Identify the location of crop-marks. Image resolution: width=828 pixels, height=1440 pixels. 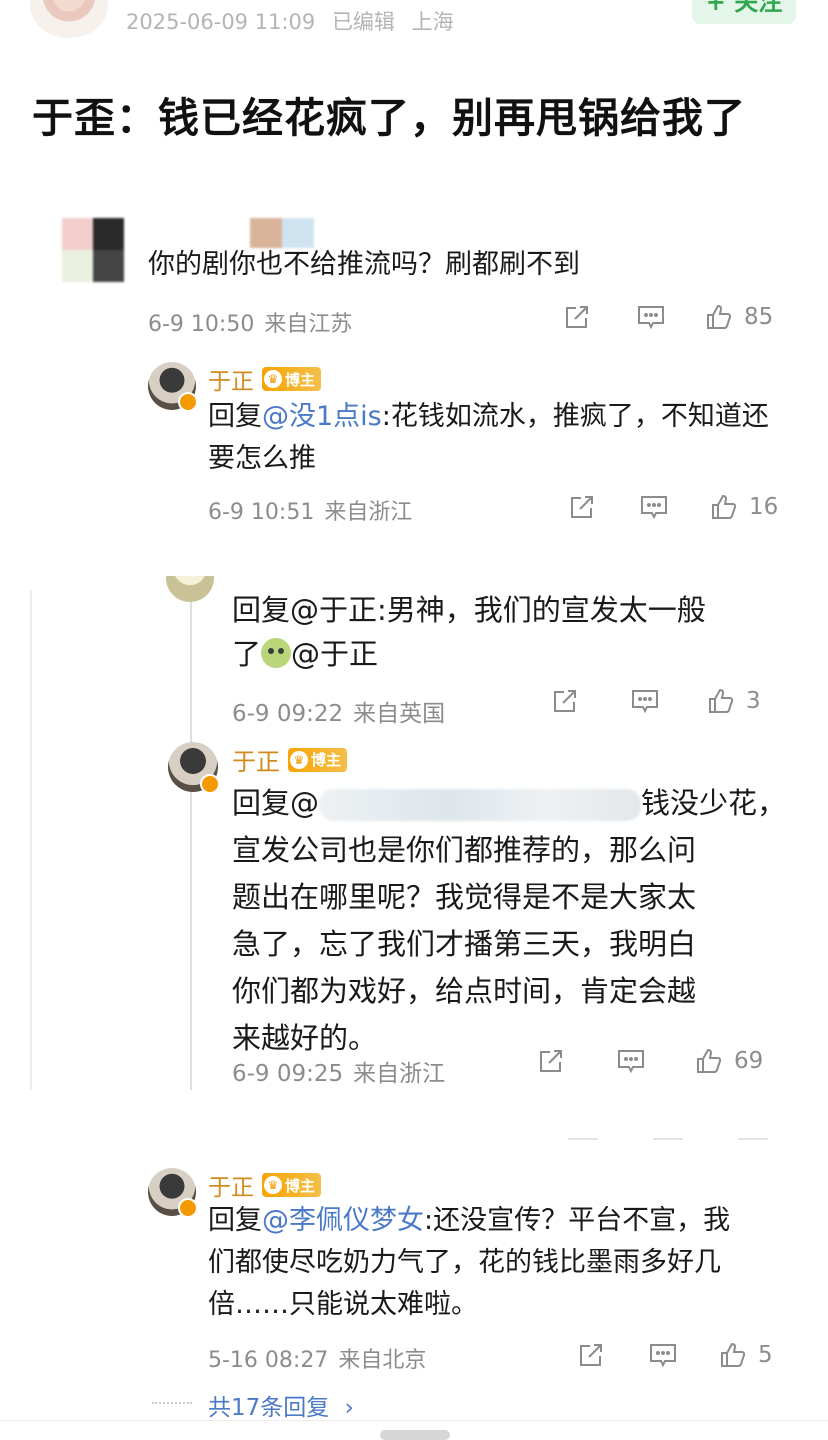
(668, 1141).